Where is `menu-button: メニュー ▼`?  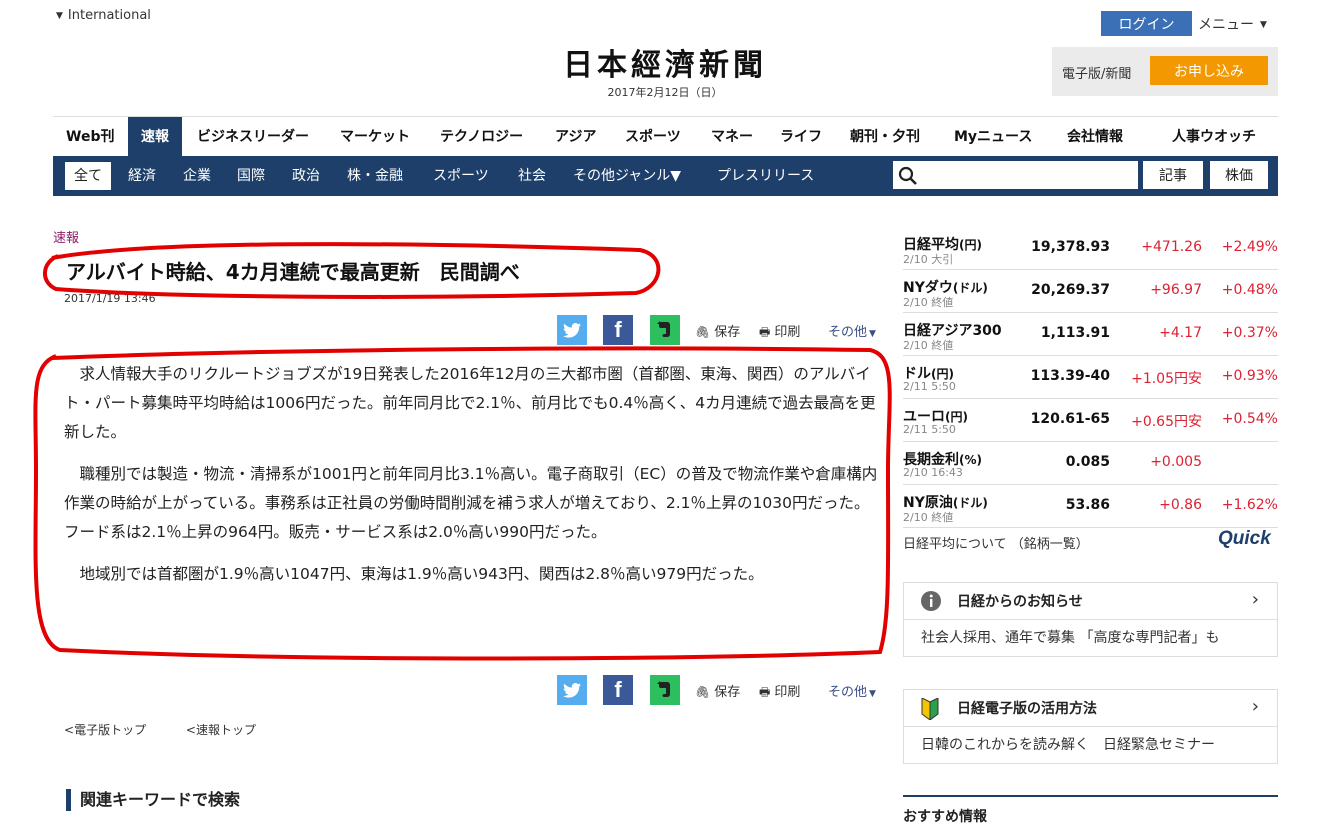
menu-button: メニュー ▼ is located at coordinates (1232, 24).